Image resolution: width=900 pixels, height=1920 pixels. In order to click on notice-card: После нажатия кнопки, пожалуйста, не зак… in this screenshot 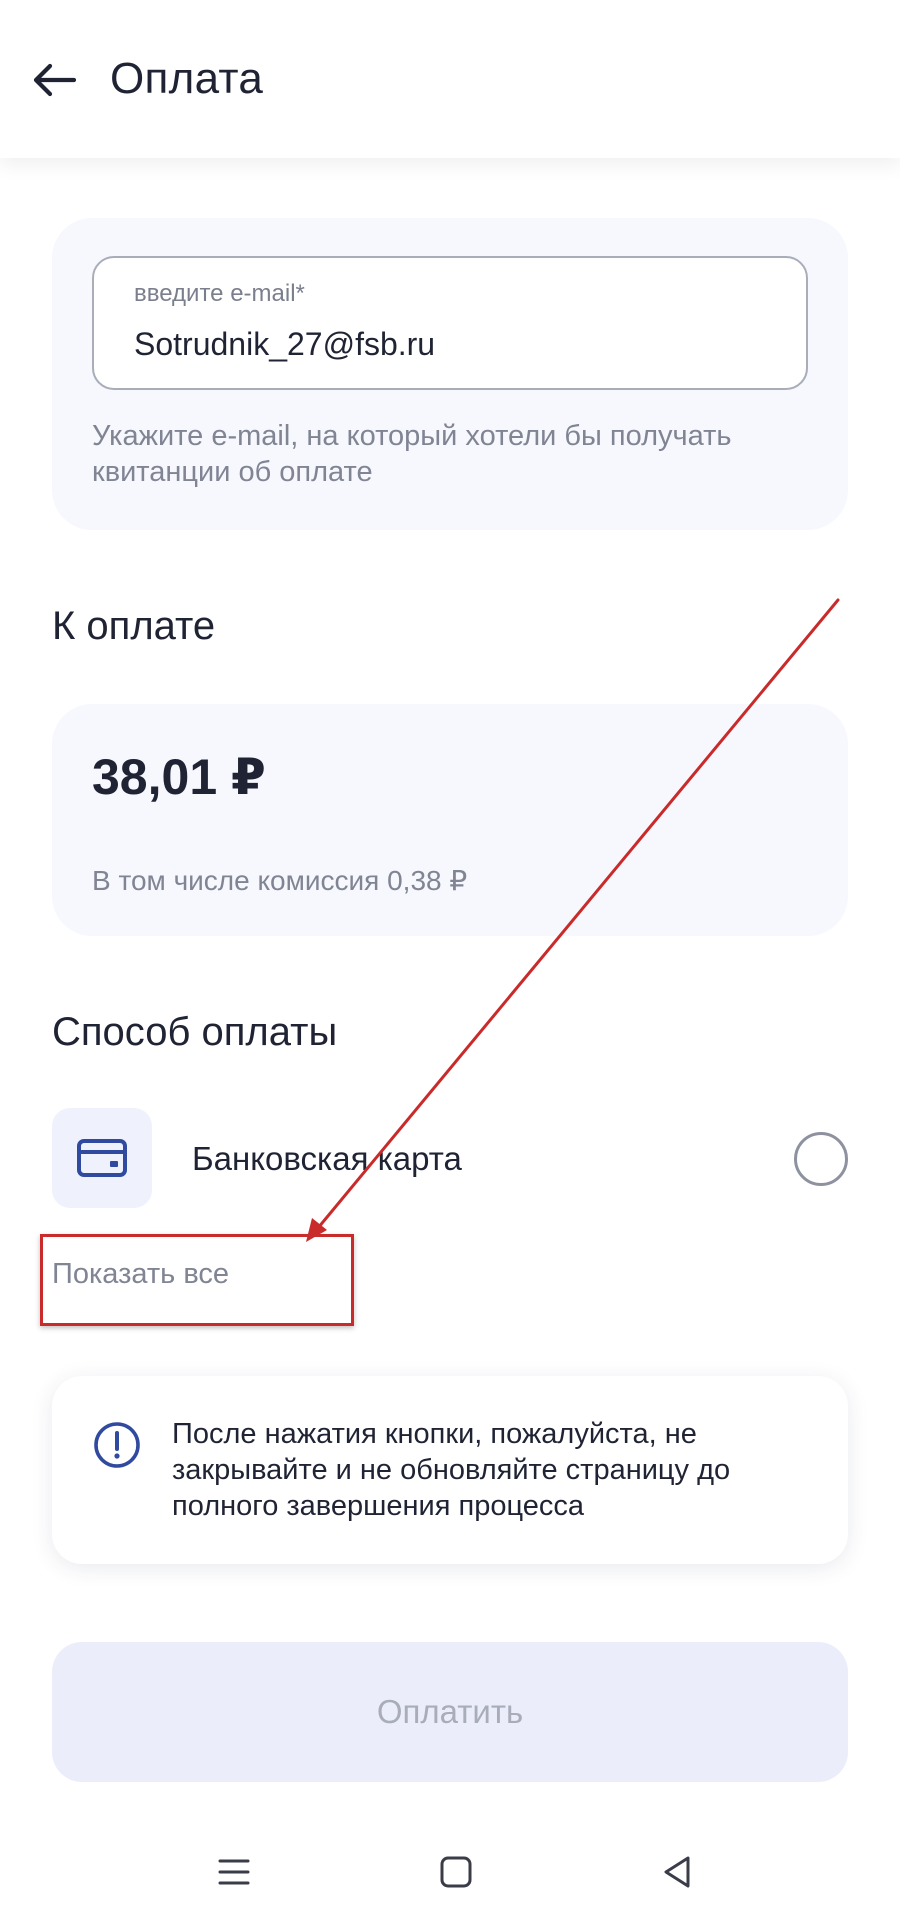, I will do `click(450, 1470)`.